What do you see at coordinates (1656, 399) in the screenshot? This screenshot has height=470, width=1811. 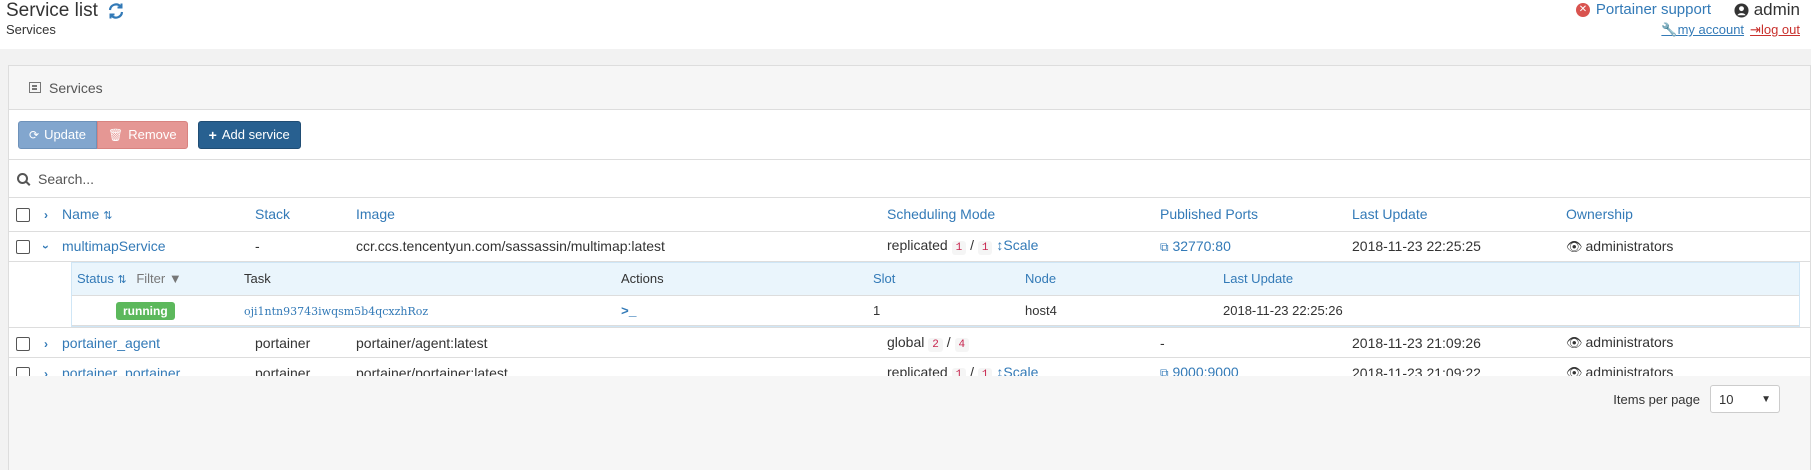 I see `items-per-page-label: Items per page` at bounding box center [1656, 399].